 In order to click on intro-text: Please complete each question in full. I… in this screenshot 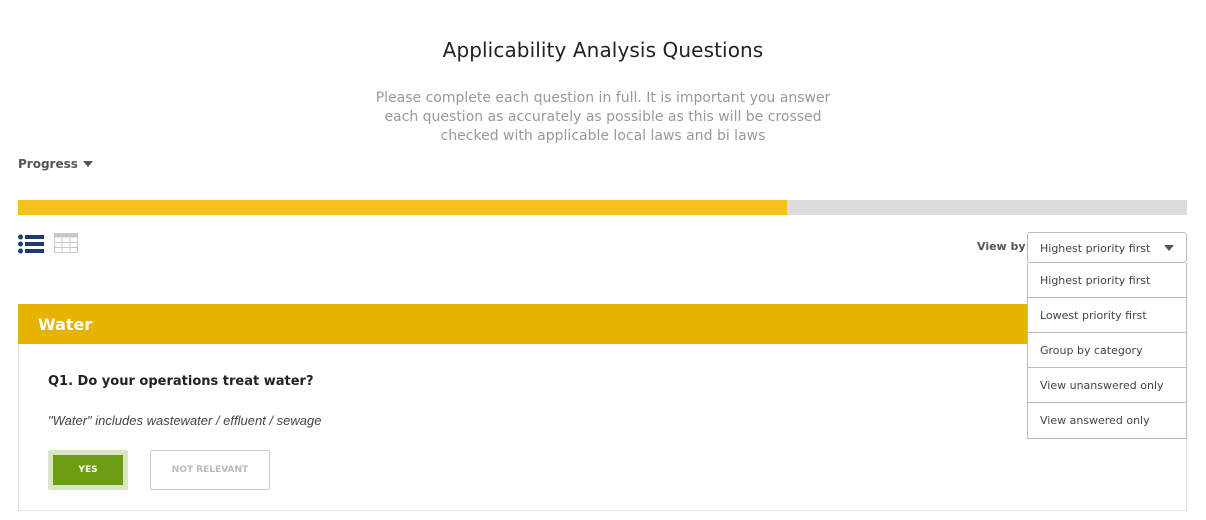, I will do `click(603, 117)`.